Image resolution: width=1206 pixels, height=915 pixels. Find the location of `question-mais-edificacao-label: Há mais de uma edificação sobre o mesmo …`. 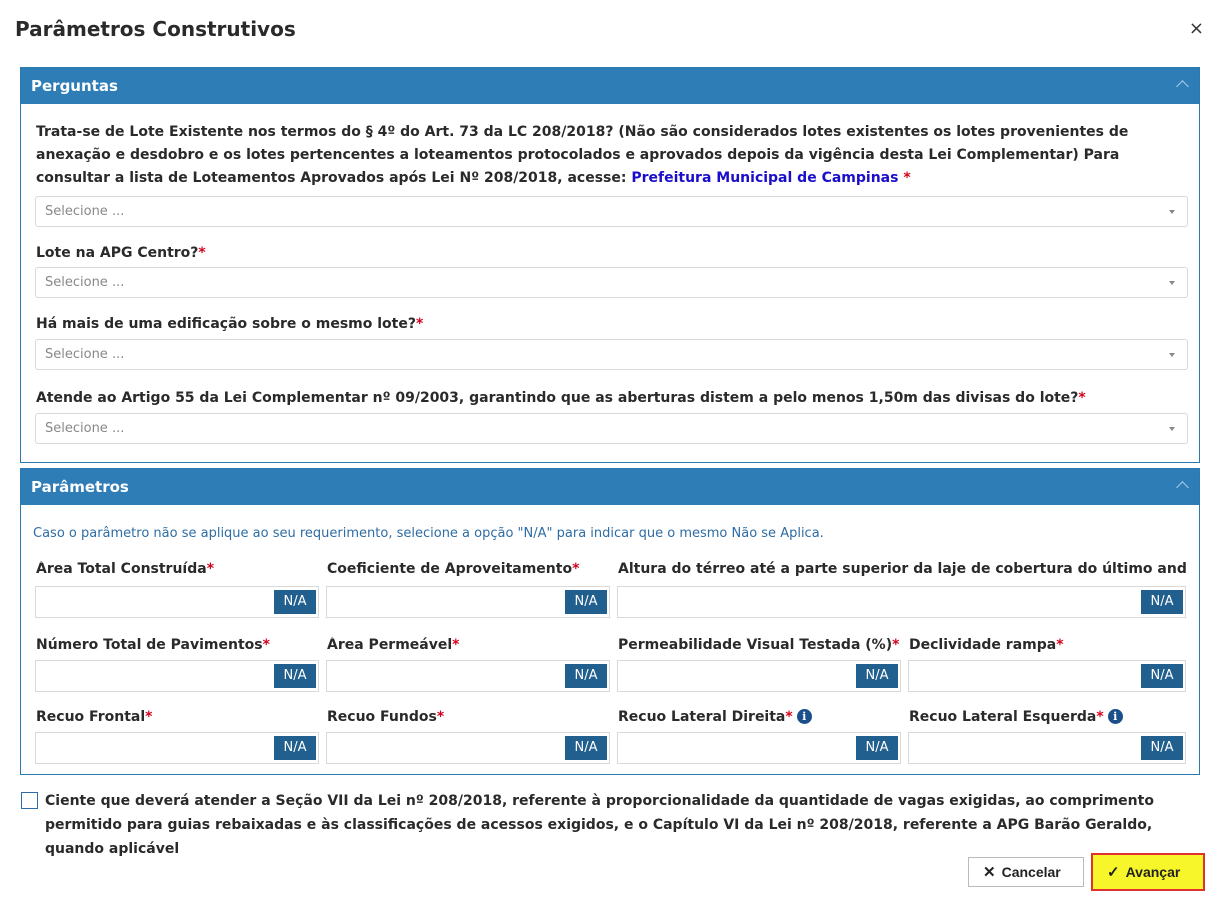

question-mais-edificacao-label: Há mais de uma edificação sobre o mesmo … is located at coordinates (611, 324).